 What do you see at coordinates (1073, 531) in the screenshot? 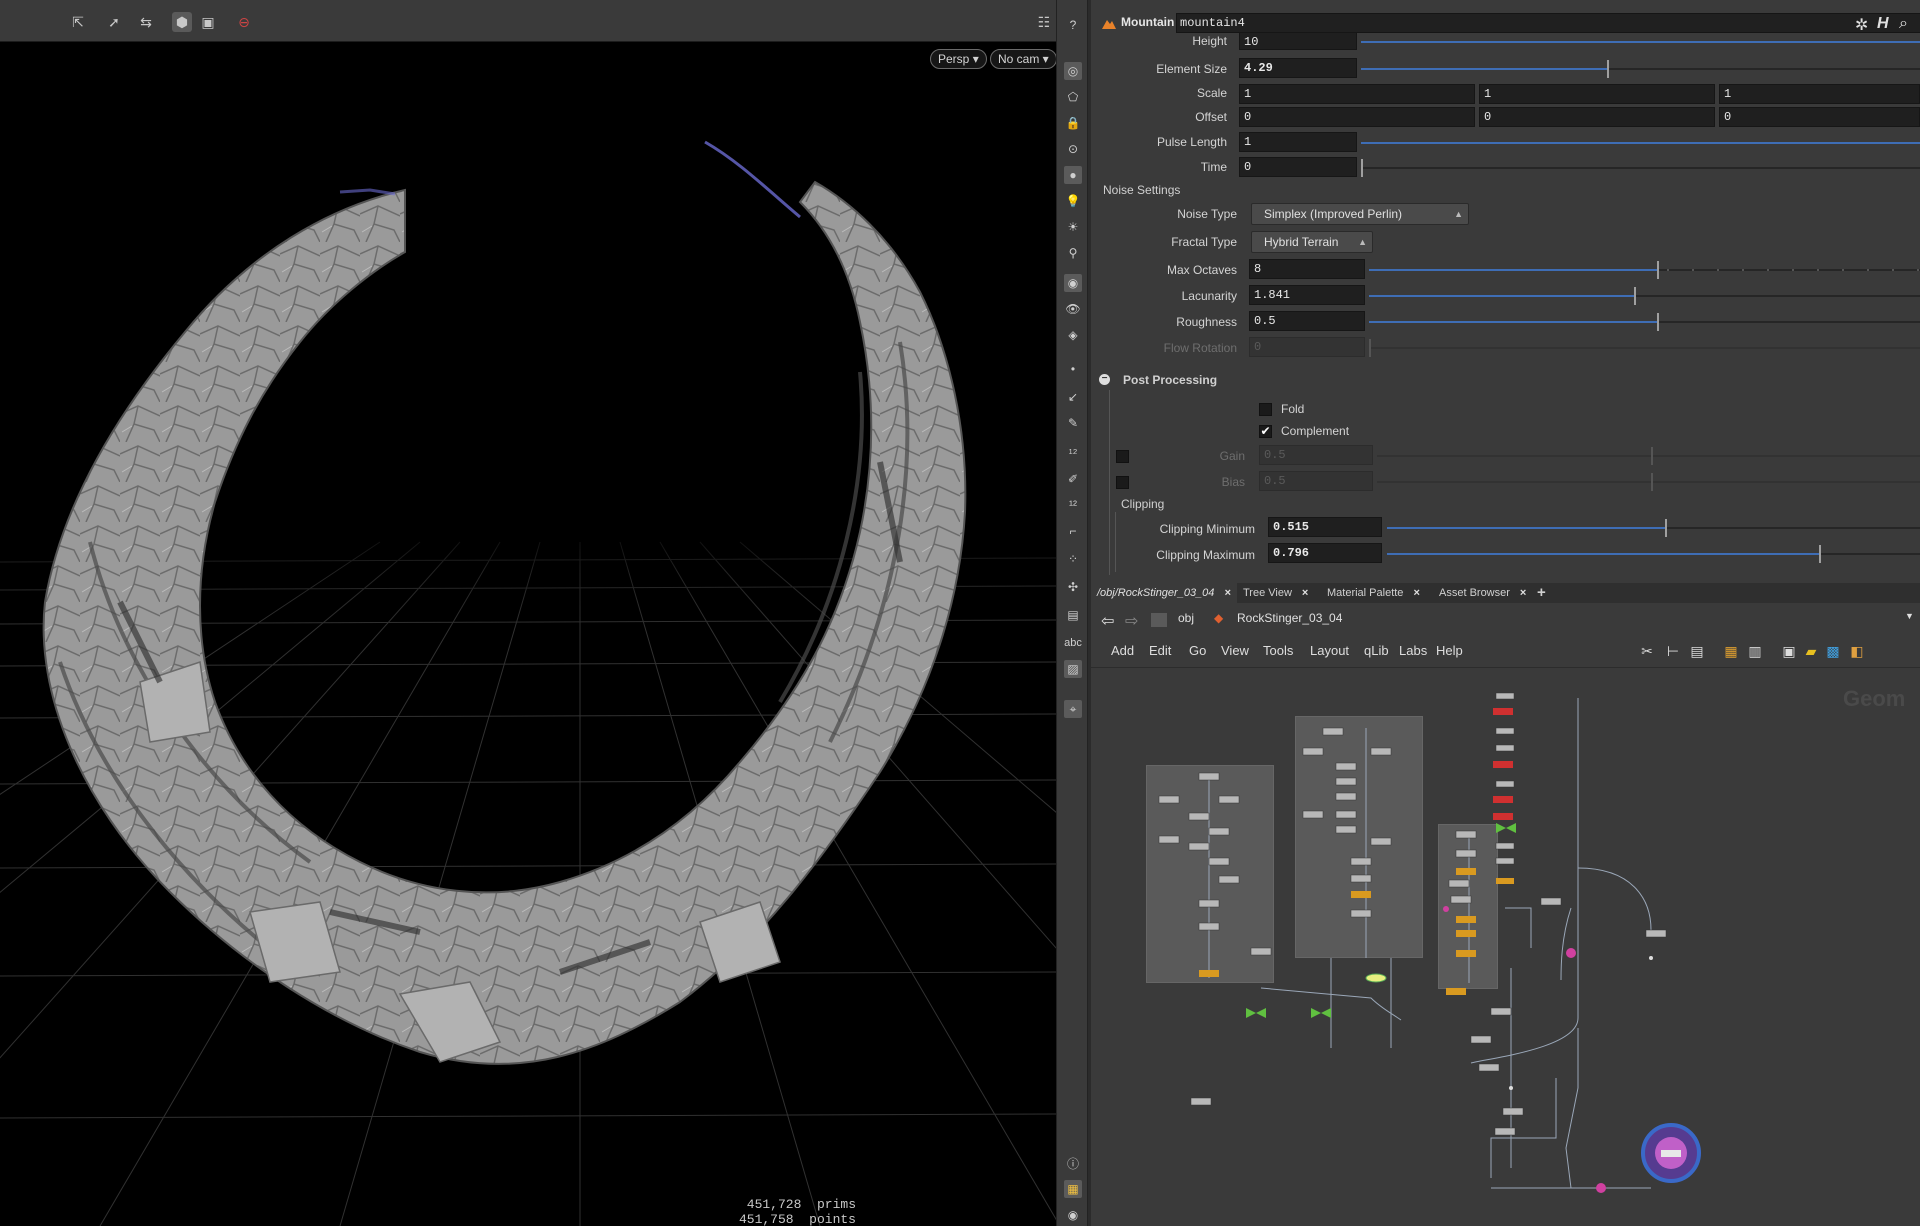
I see `normal-icon: ⌐` at bounding box center [1073, 531].